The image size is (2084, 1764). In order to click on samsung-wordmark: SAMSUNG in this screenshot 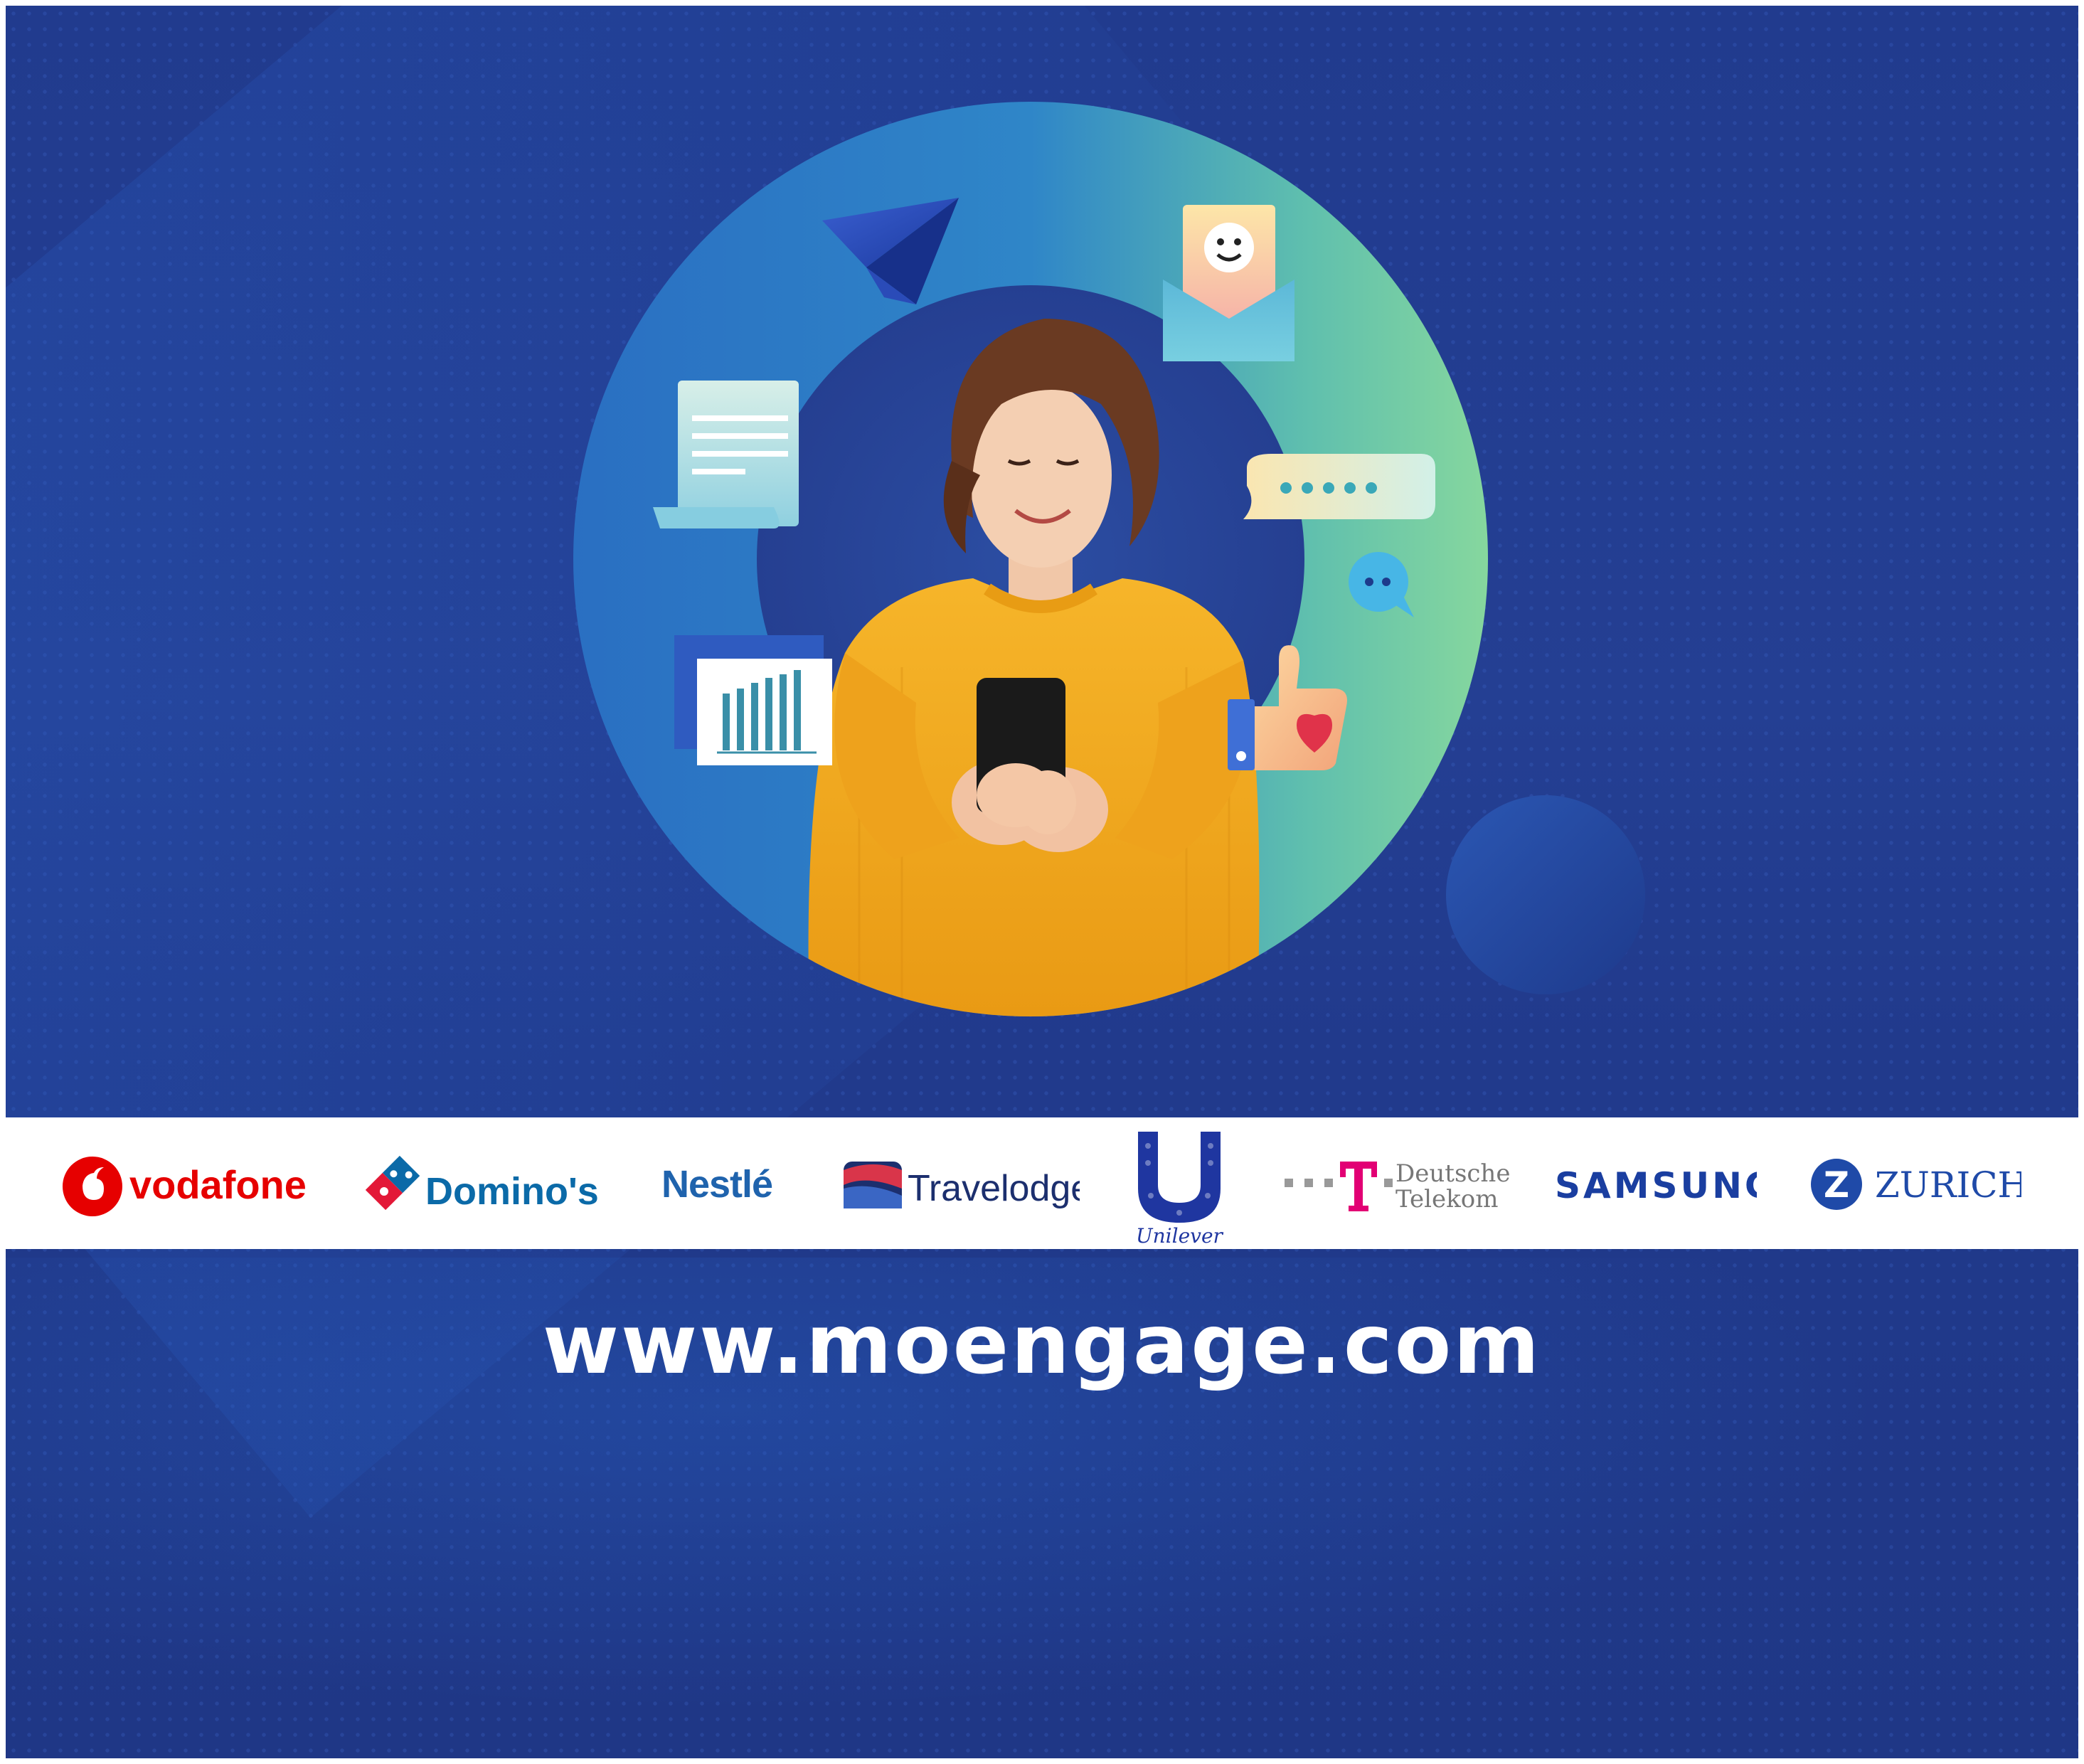, I will do `click(1656, 1185)`.